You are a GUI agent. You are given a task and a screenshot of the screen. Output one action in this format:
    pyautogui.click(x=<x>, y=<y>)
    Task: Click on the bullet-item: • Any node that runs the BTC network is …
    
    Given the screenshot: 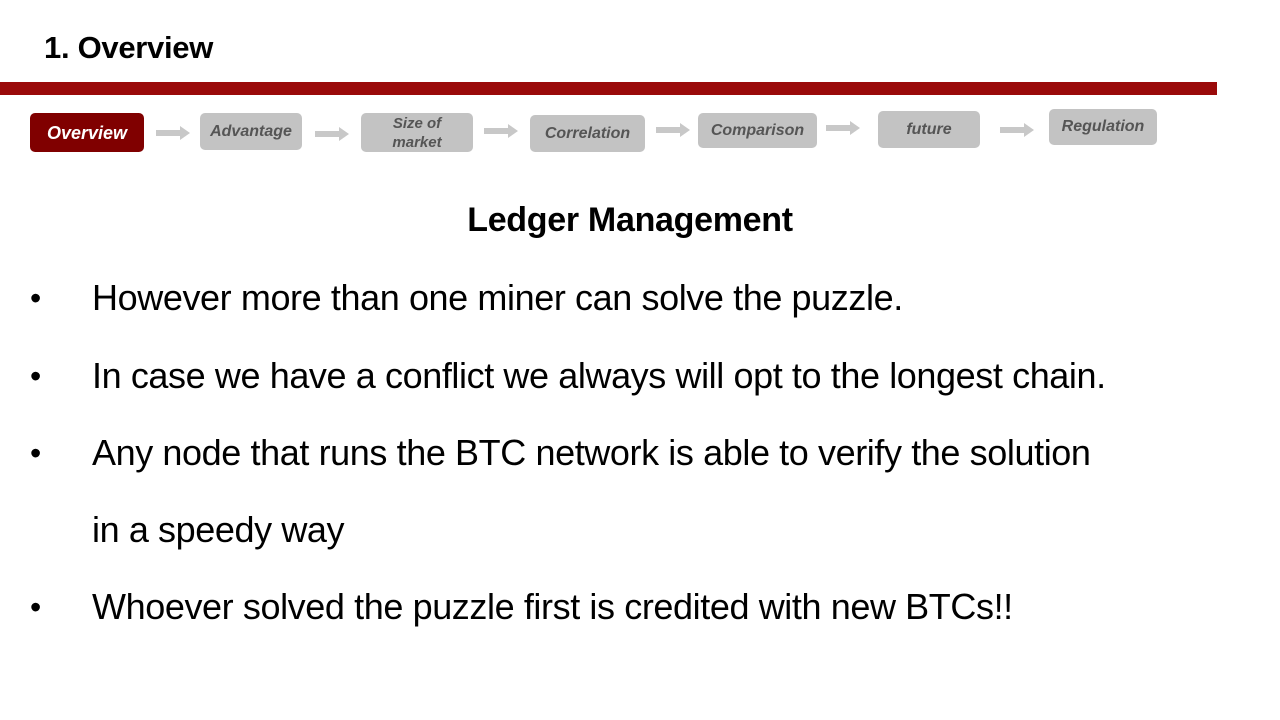 What is the action you would take?
    pyautogui.click(x=640, y=453)
    